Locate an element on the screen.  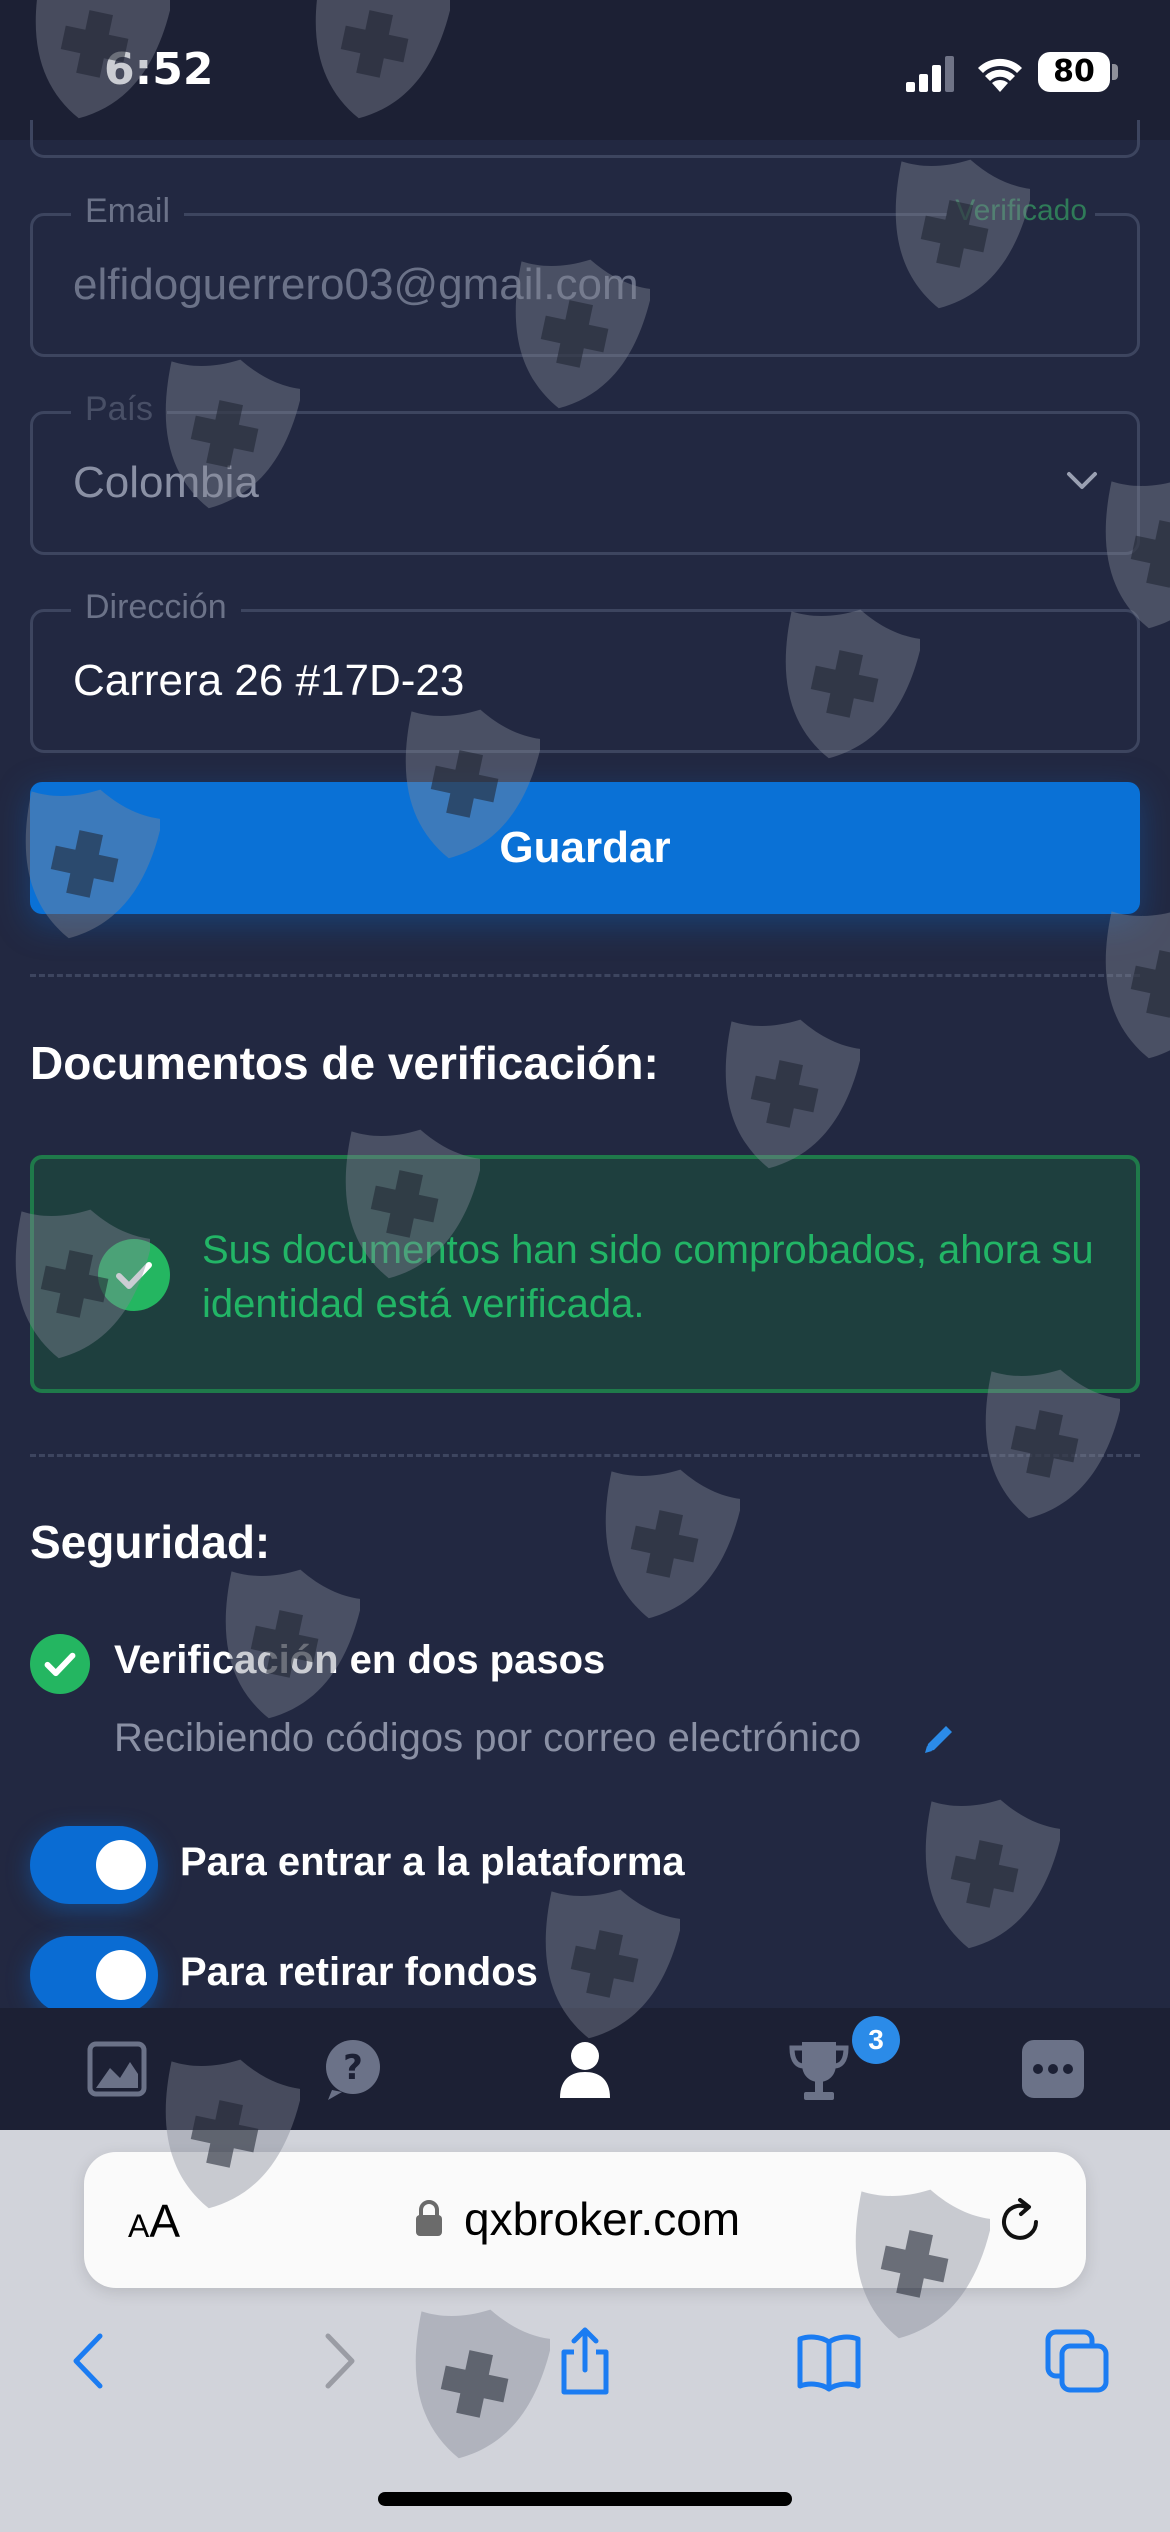
country-label: País is located at coordinates (119, 409).